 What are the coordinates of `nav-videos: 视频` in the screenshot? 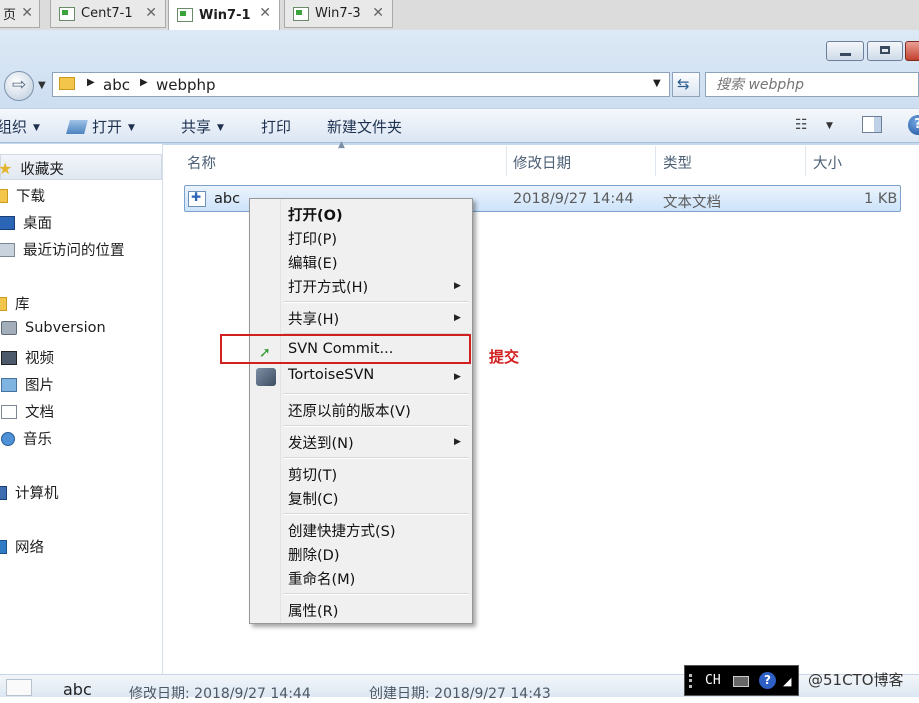 It's located at (27, 357).